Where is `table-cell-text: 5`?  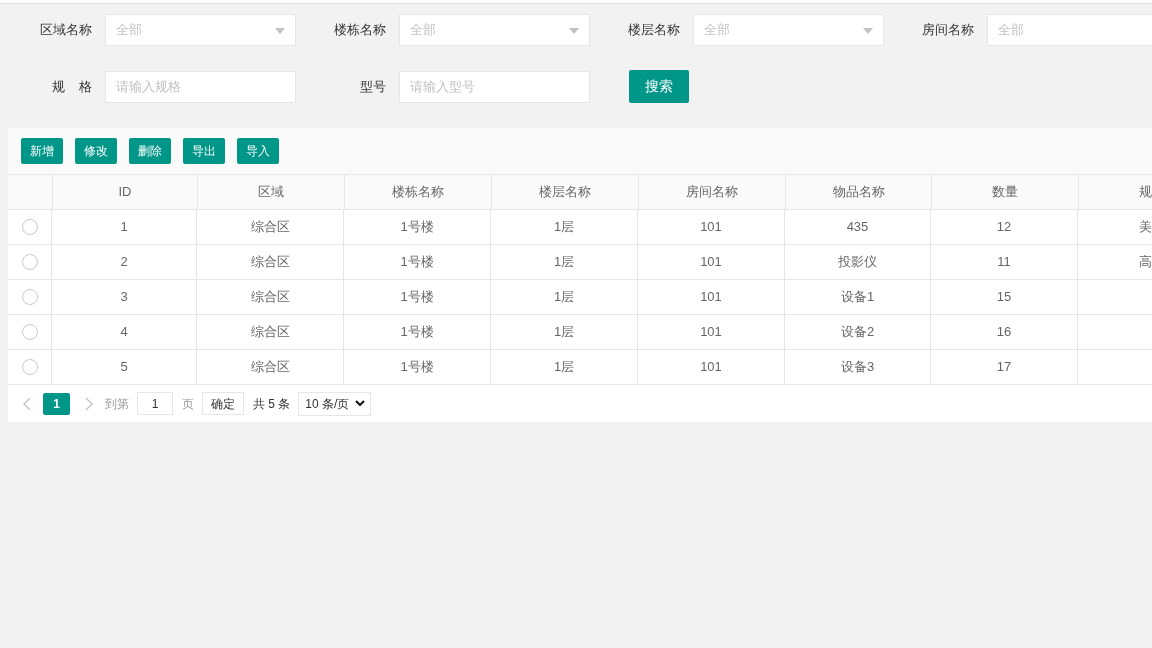
table-cell-text: 5 is located at coordinates (124, 367).